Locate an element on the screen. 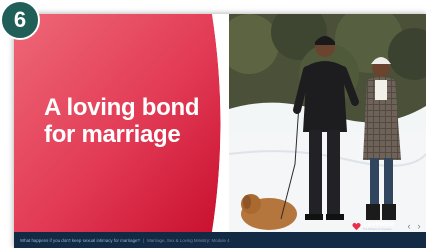 This screenshot has height=248, width=426. chevron-right-icon: › is located at coordinates (419, 226).